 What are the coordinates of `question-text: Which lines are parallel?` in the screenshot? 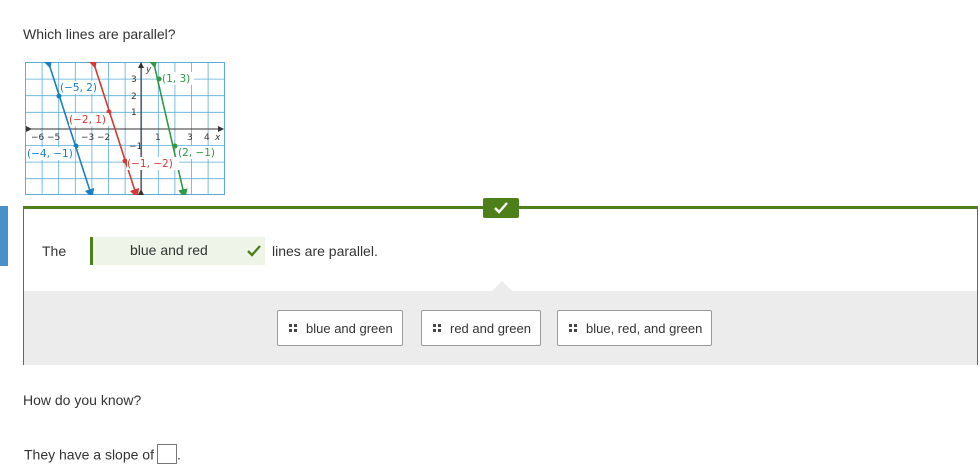 It's located at (99, 34).